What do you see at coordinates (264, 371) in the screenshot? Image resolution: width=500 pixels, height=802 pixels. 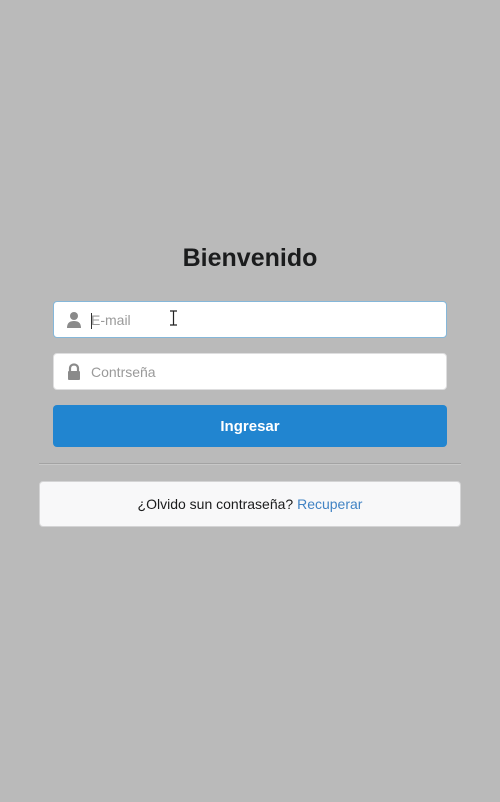 I see `password-input` at bounding box center [264, 371].